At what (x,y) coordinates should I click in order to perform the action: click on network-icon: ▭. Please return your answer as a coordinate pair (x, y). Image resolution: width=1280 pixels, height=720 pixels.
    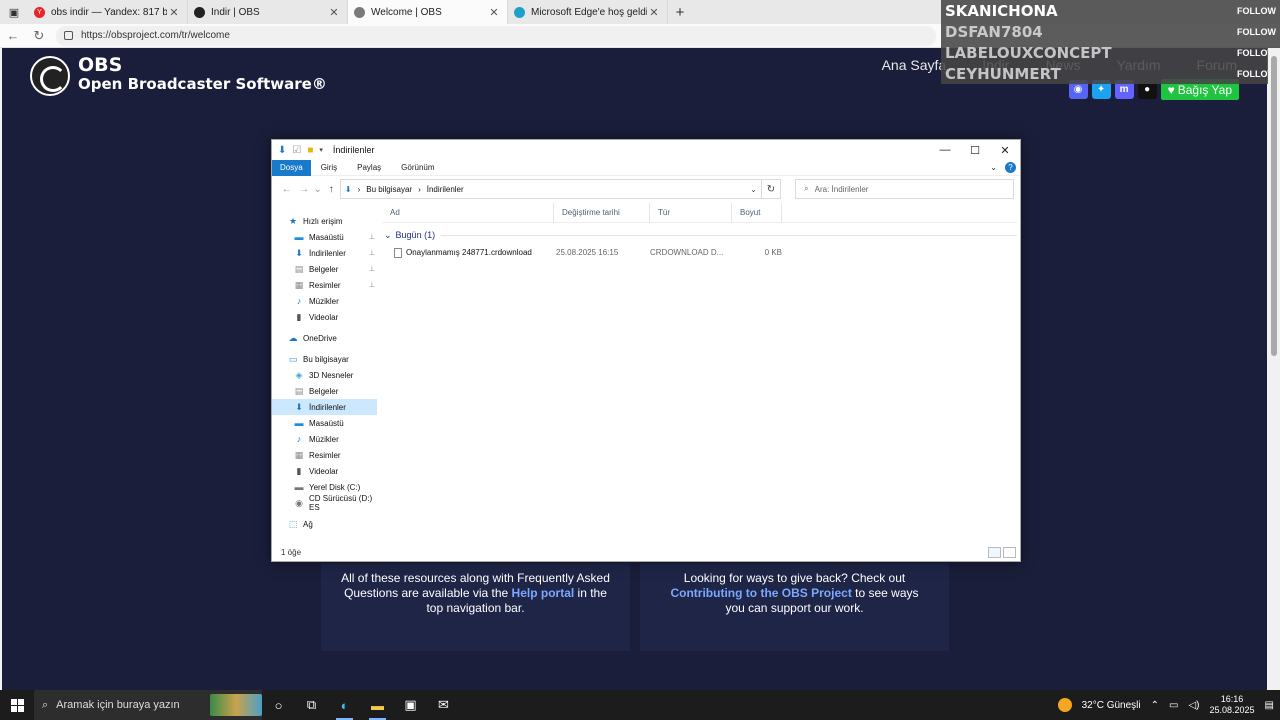
    Looking at the image, I should click on (1173, 705).